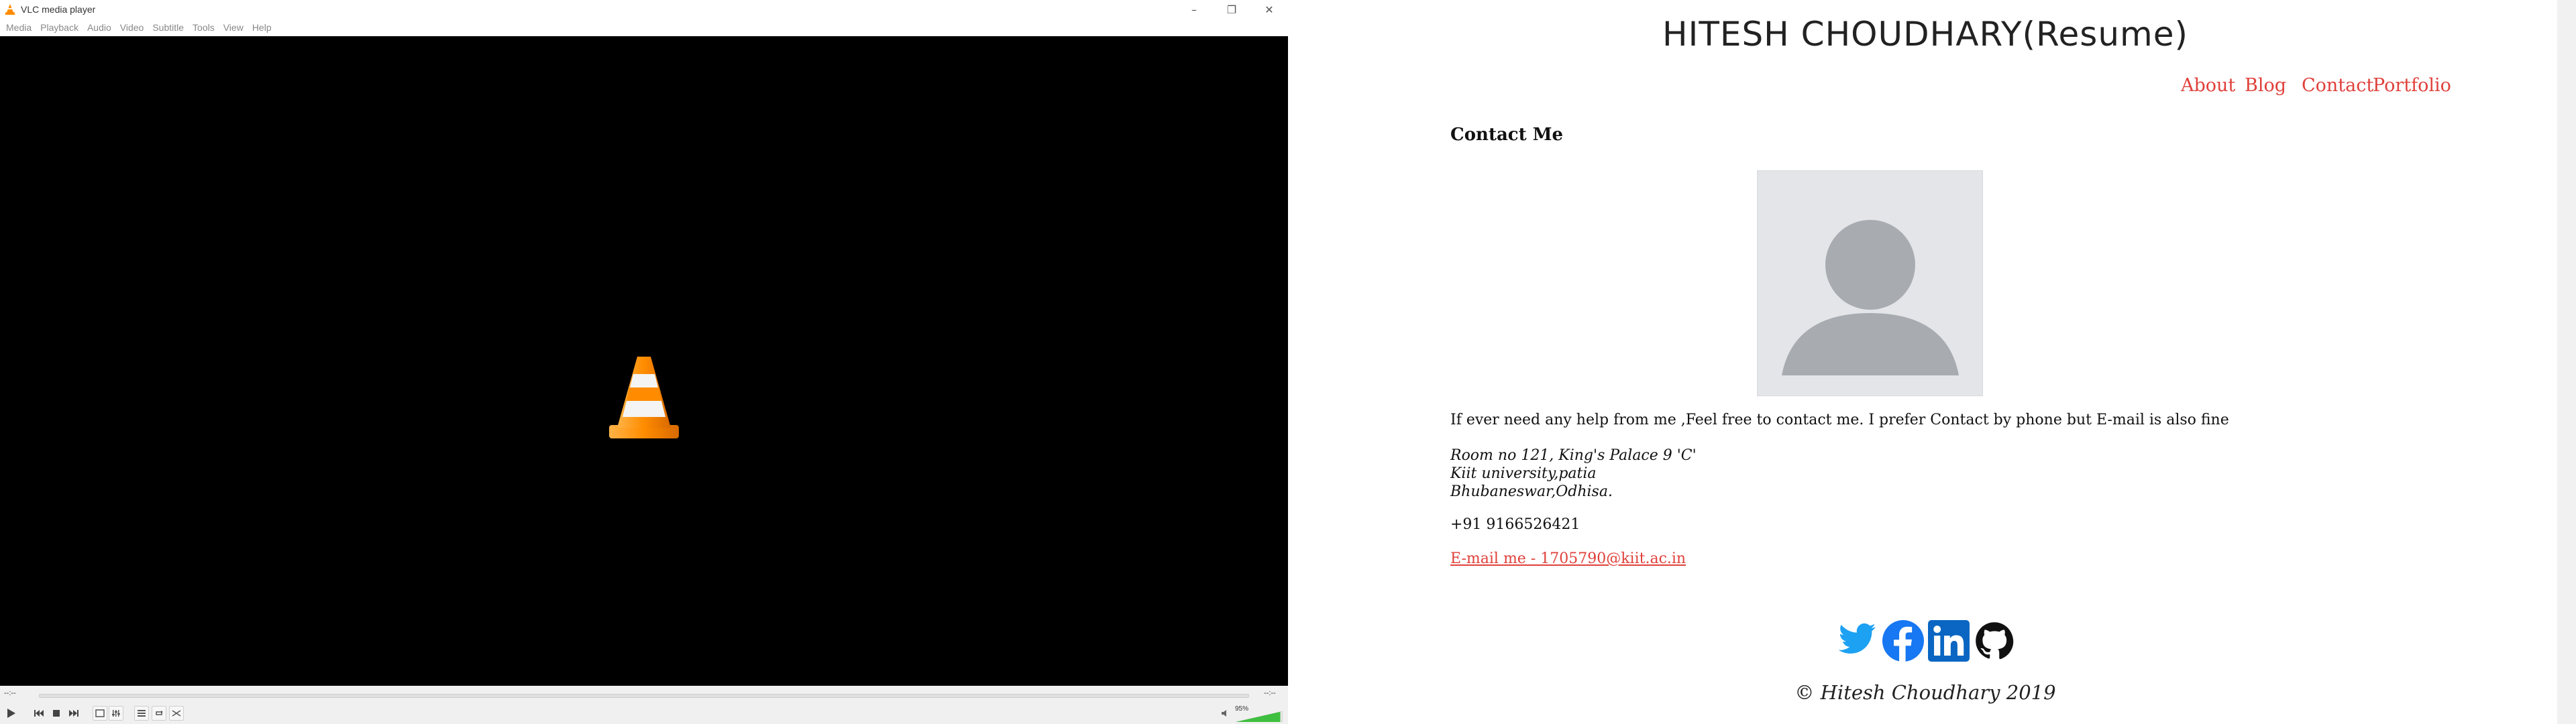 This screenshot has height=724, width=2576. What do you see at coordinates (1531, 491) in the screenshot?
I see `address-line-3: Bhubaneswar,Odhisa.` at bounding box center [1531, 491].